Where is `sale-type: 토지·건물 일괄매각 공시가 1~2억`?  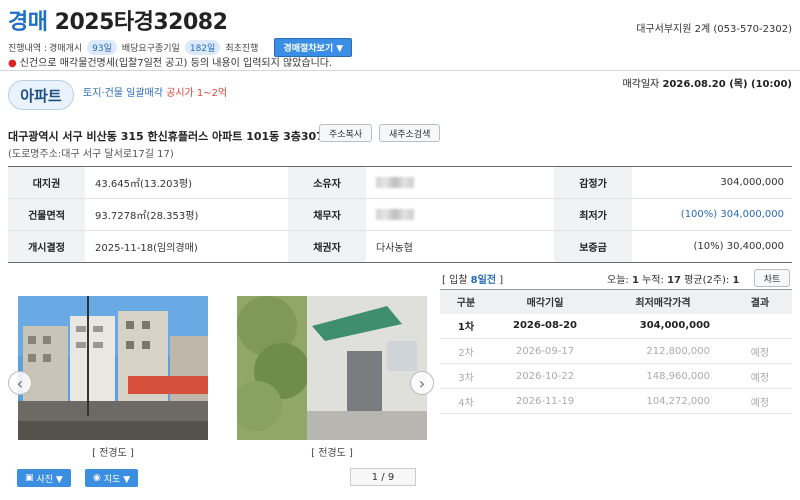
sale-type: 토지·건물 일괄매각 공시가 1~2억 is located at coordinates (155, 91).